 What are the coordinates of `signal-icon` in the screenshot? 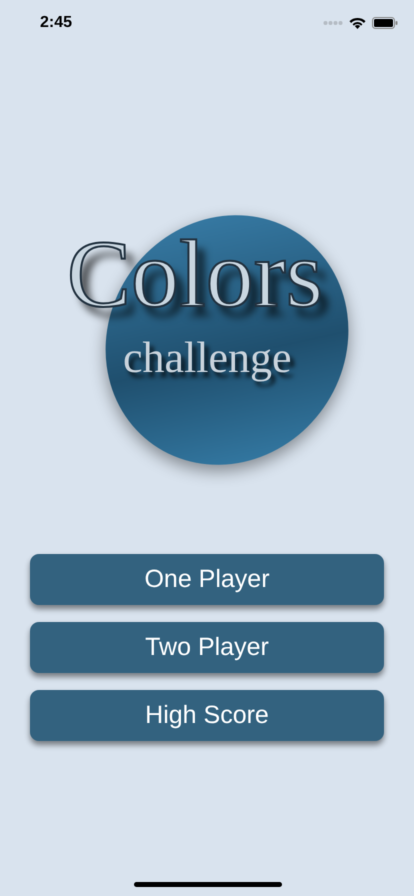 It's located at (333, 23).